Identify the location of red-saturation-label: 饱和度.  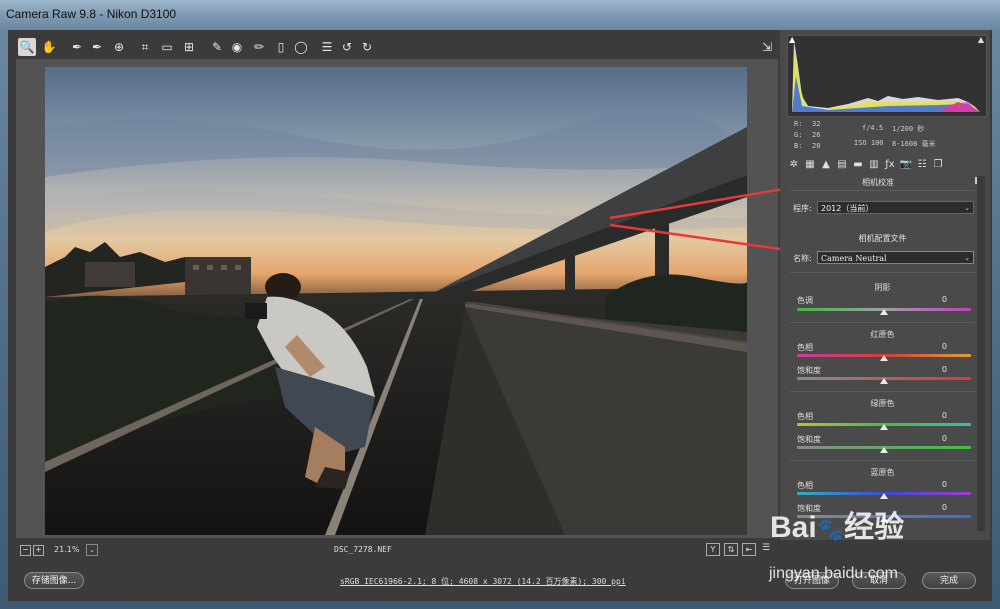
(809, 370).